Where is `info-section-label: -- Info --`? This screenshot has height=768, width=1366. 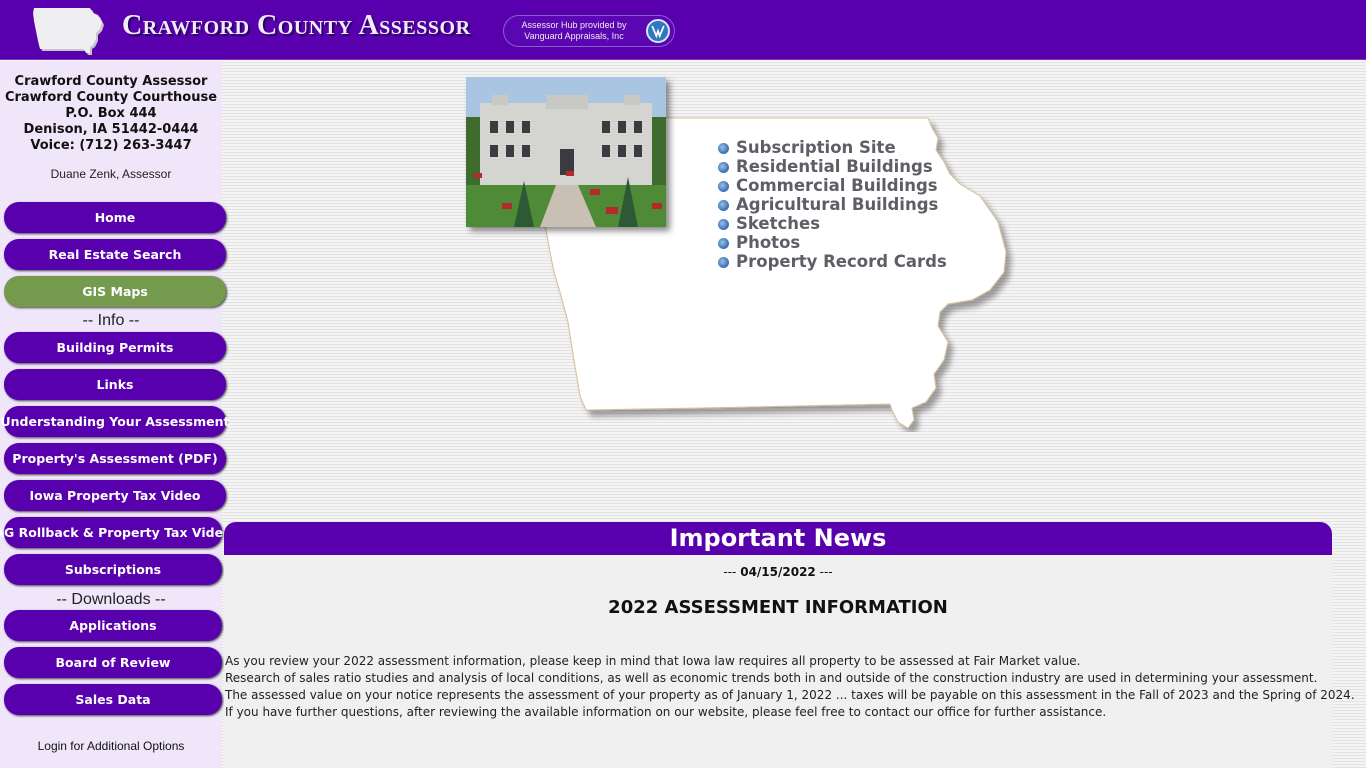 info-section-label: -- Info -- is located at coordinates (111, 320).